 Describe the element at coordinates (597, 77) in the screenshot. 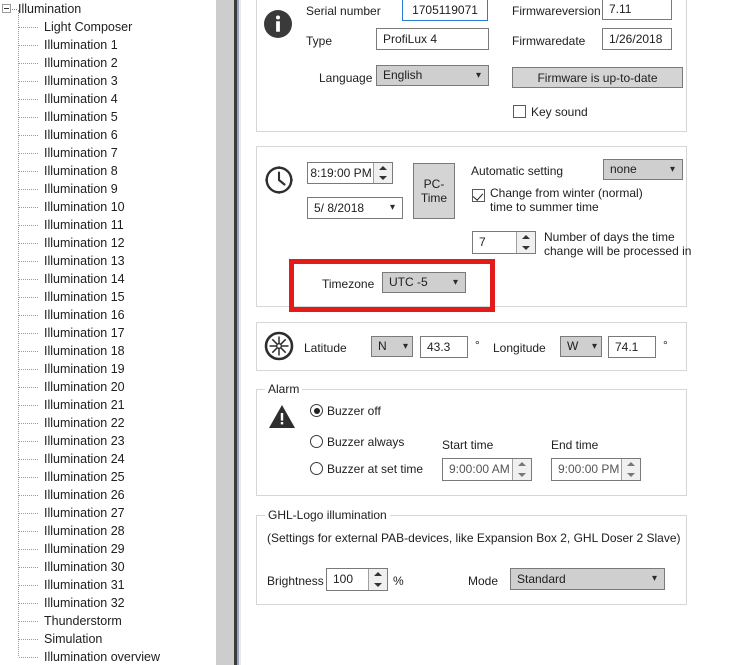

I see `firmware-up-to-date-button: Firmware is up-to-date` at that location.